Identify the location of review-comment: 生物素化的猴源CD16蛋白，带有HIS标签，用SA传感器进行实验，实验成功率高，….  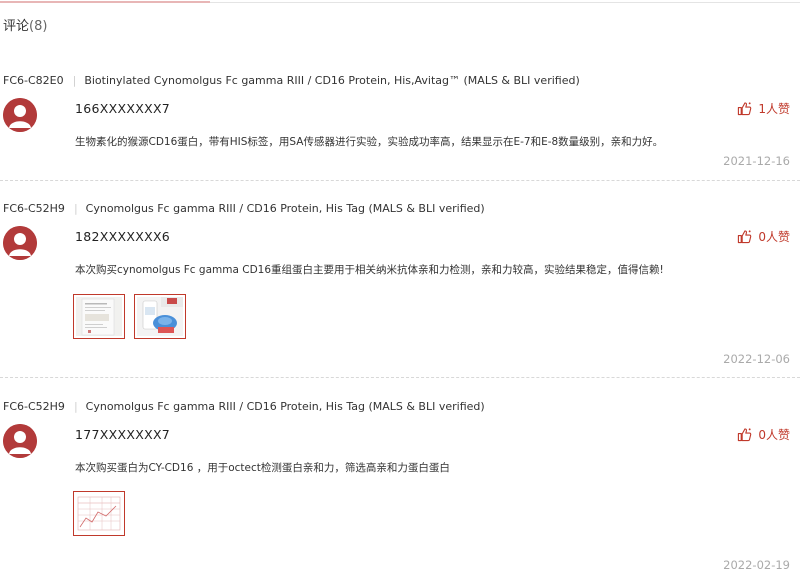
(369, 142).